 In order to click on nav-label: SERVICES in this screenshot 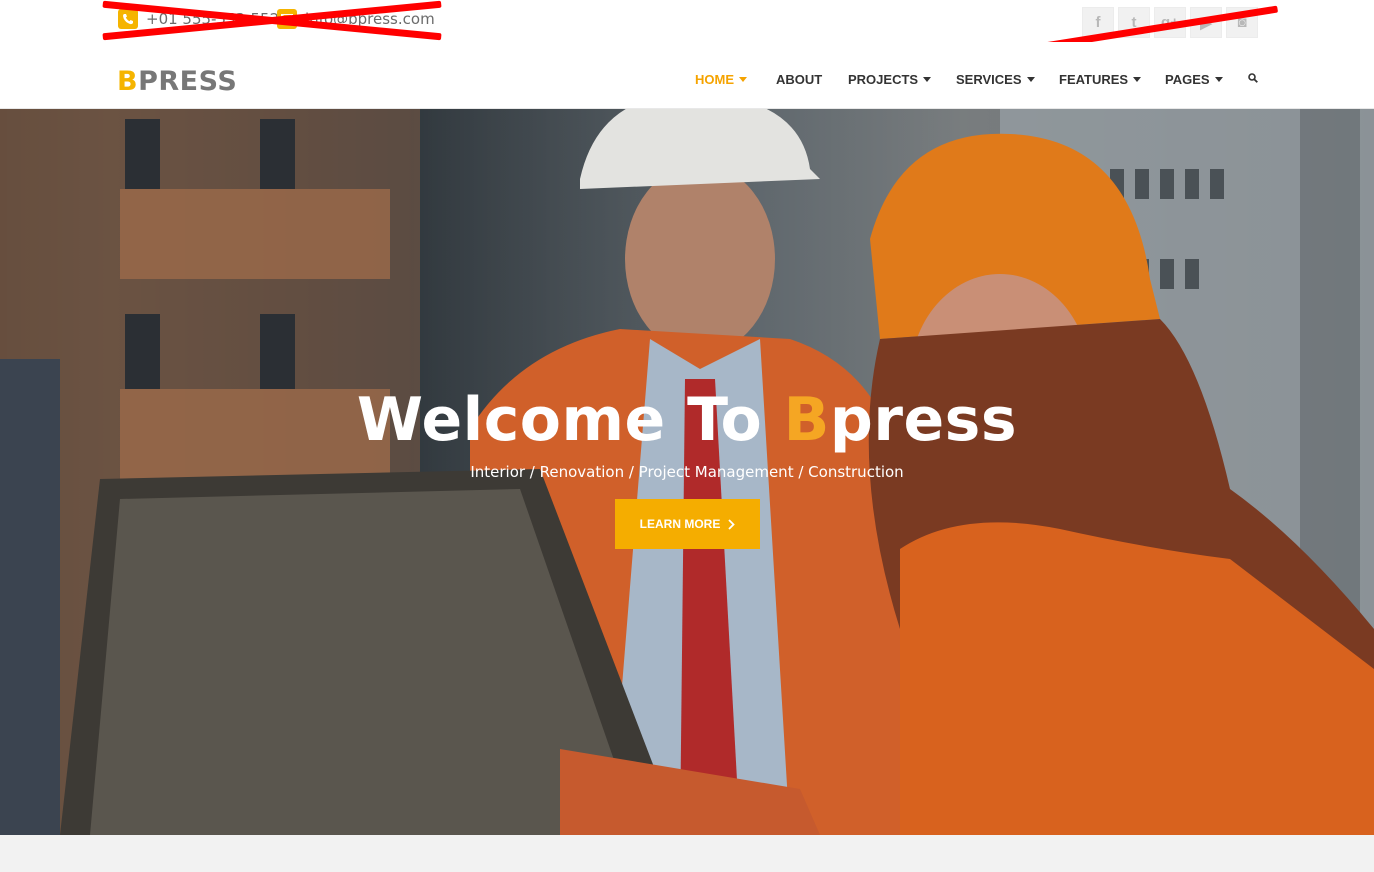, I will do `click(989, 79)`.